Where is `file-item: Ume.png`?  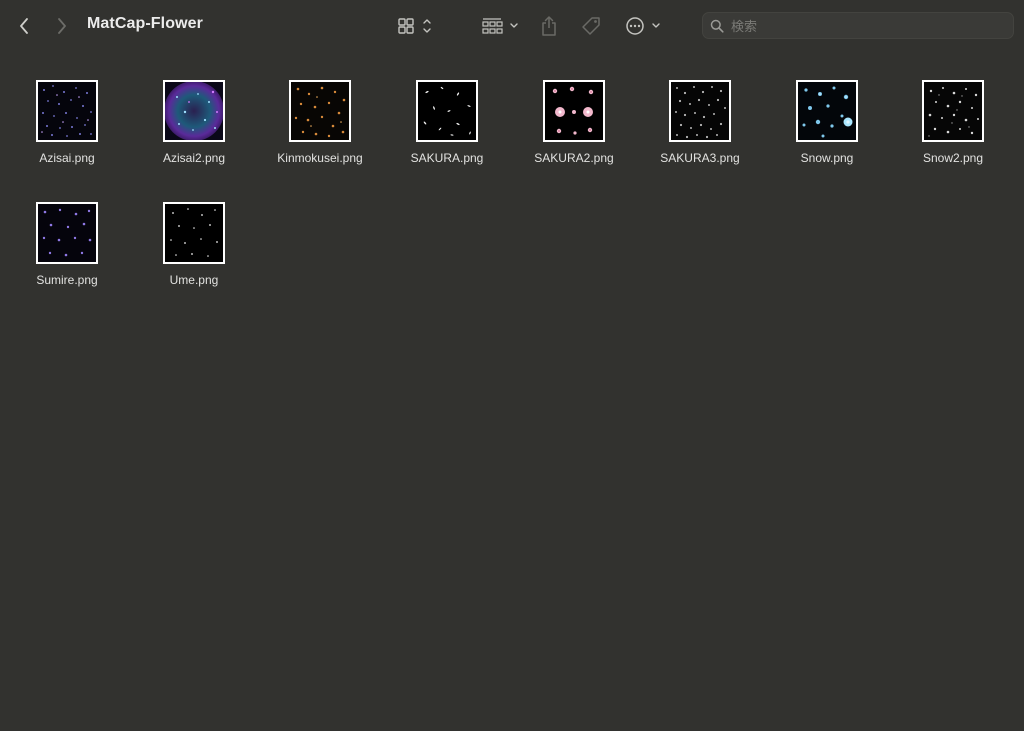
file-item: Ume.png is located at coordinates (194, 239).